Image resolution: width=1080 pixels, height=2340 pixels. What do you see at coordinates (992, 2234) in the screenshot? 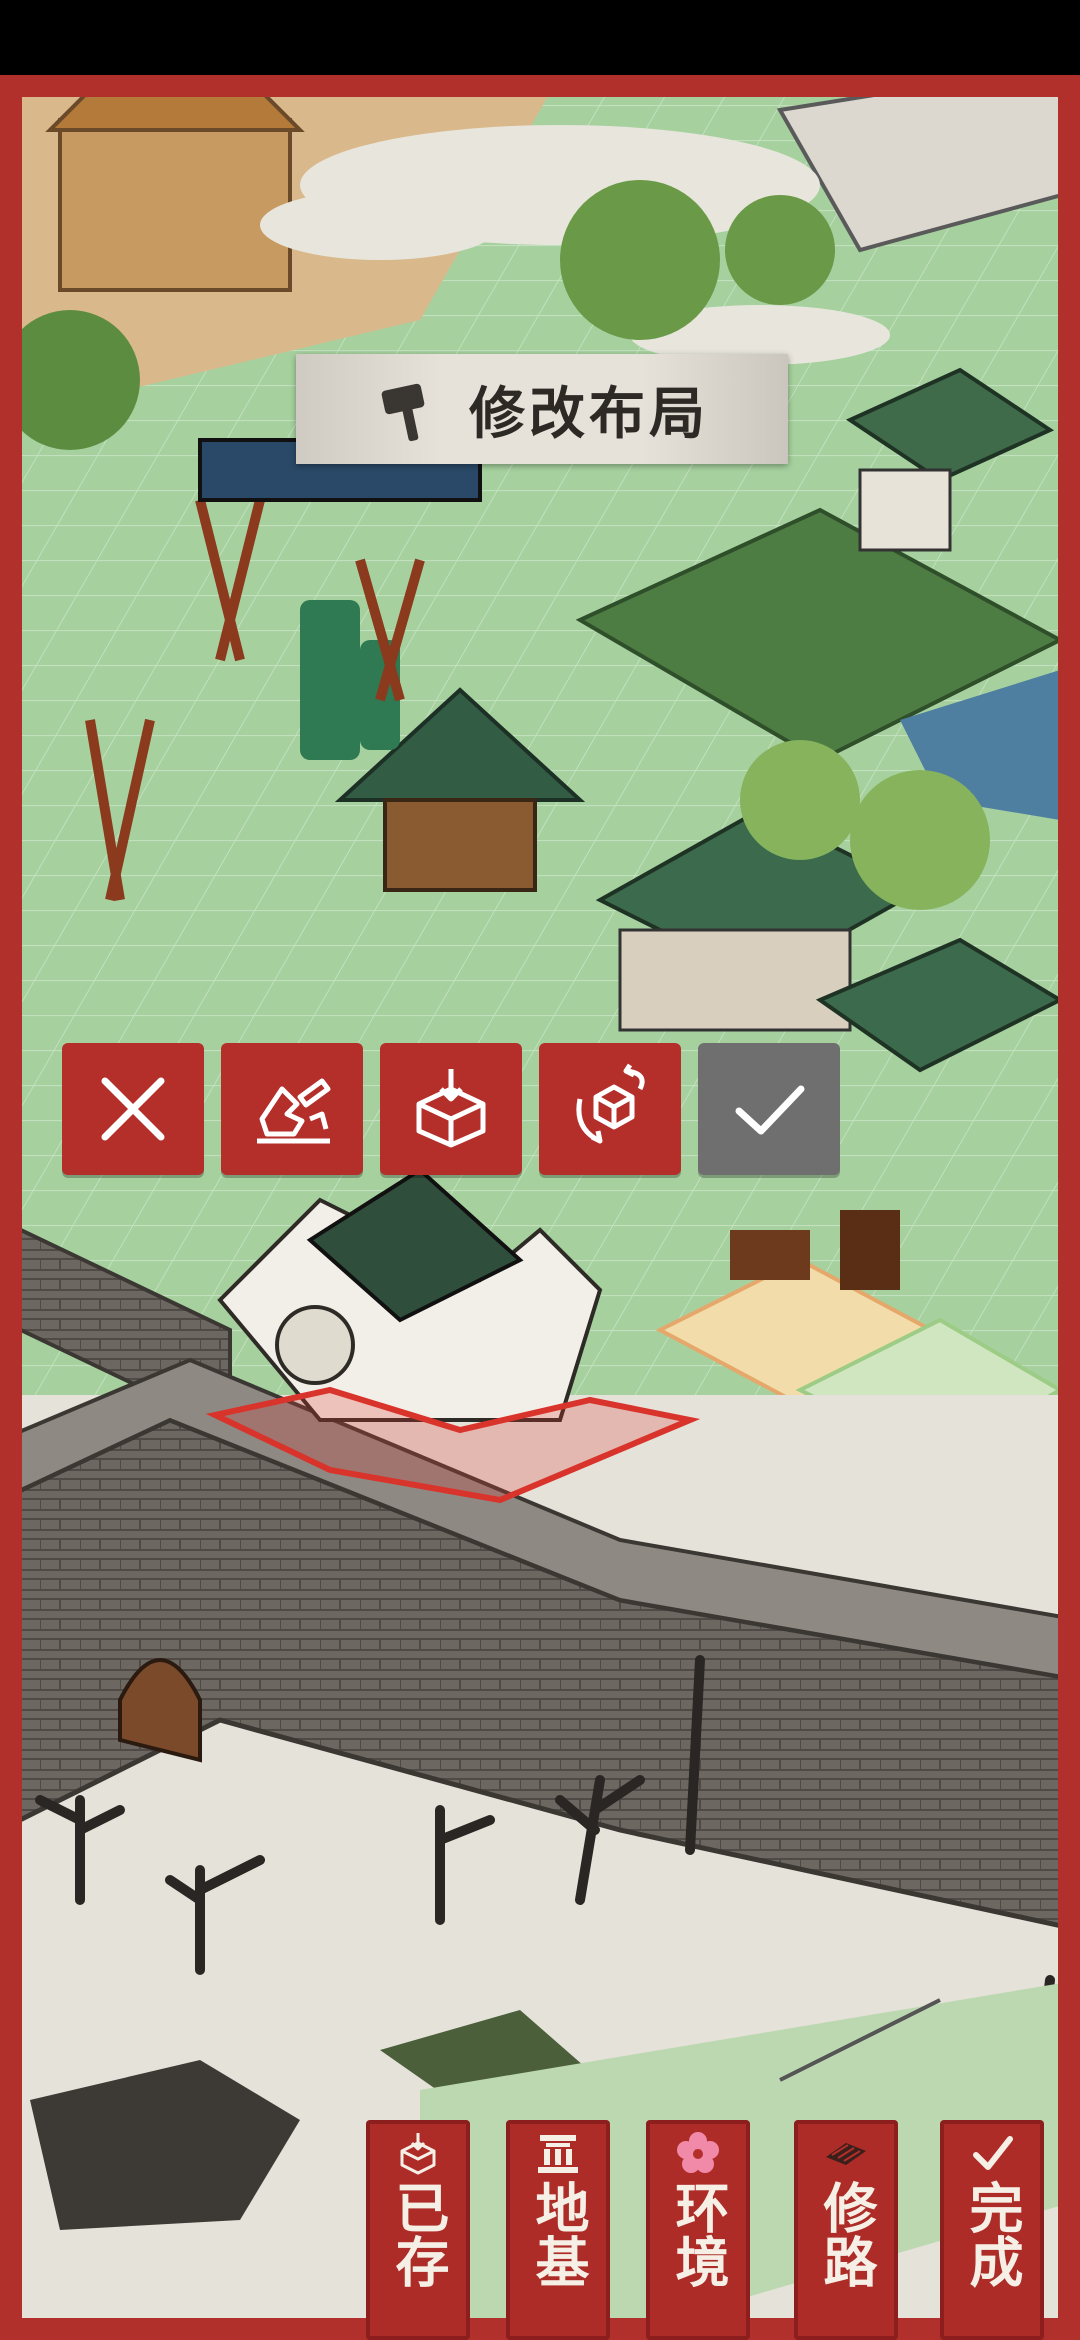
I see `done-label: 完成` at bounding box center [992, 2234].